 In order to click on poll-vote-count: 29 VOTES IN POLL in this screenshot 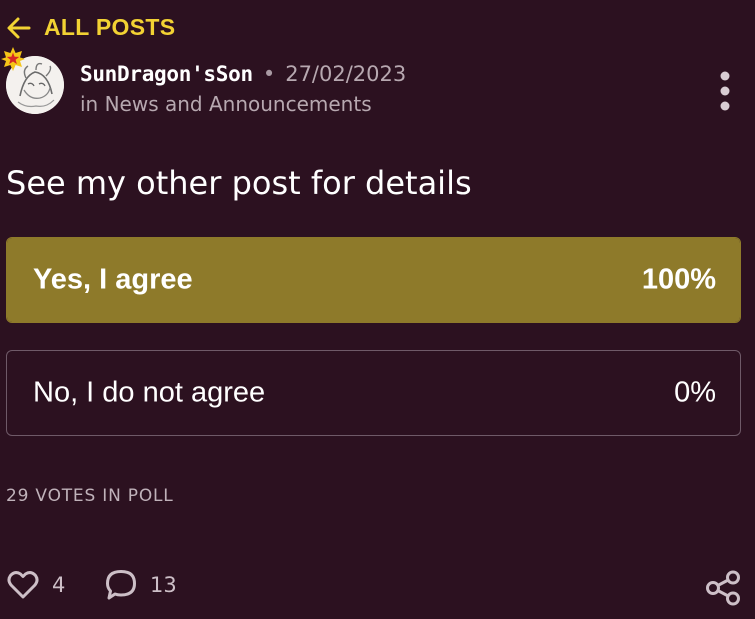, I will do `click(90, 496)`.